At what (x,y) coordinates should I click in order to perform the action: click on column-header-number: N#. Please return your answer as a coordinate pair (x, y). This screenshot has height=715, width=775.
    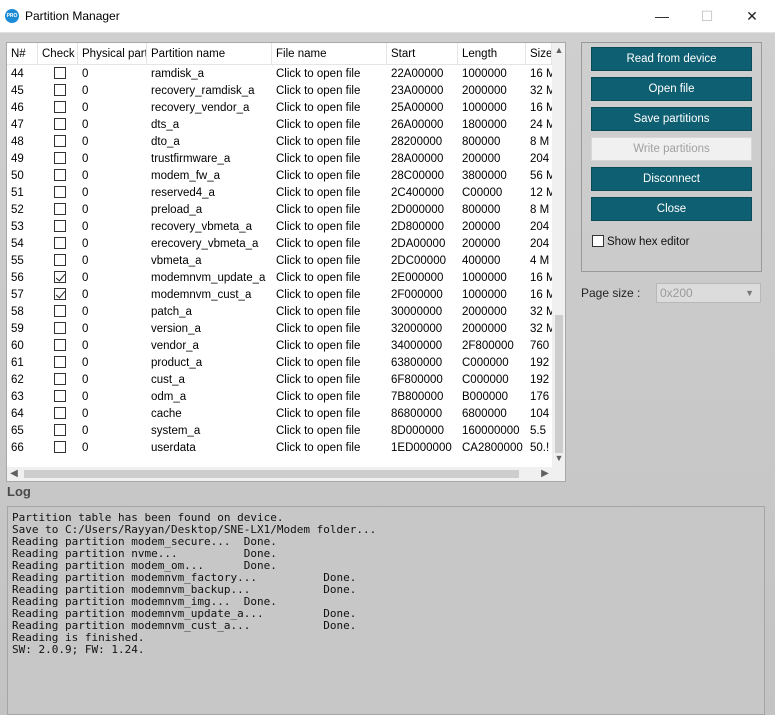
    Looking at the image, I should click on (22, 54).